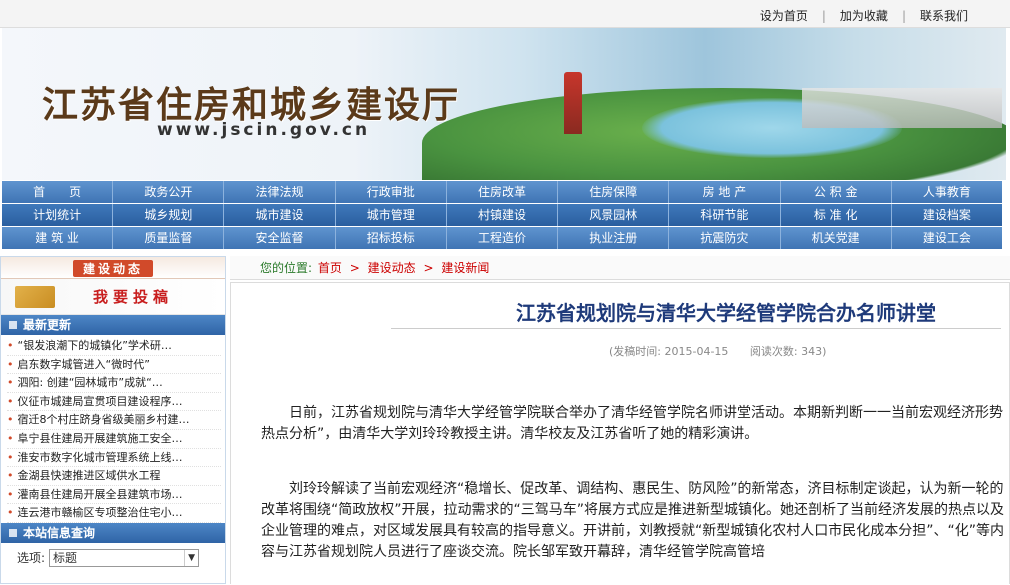 The width and height of the screenshot is (1010, 585). I want to click on nav-item: 招标投标, so click(391, 238).